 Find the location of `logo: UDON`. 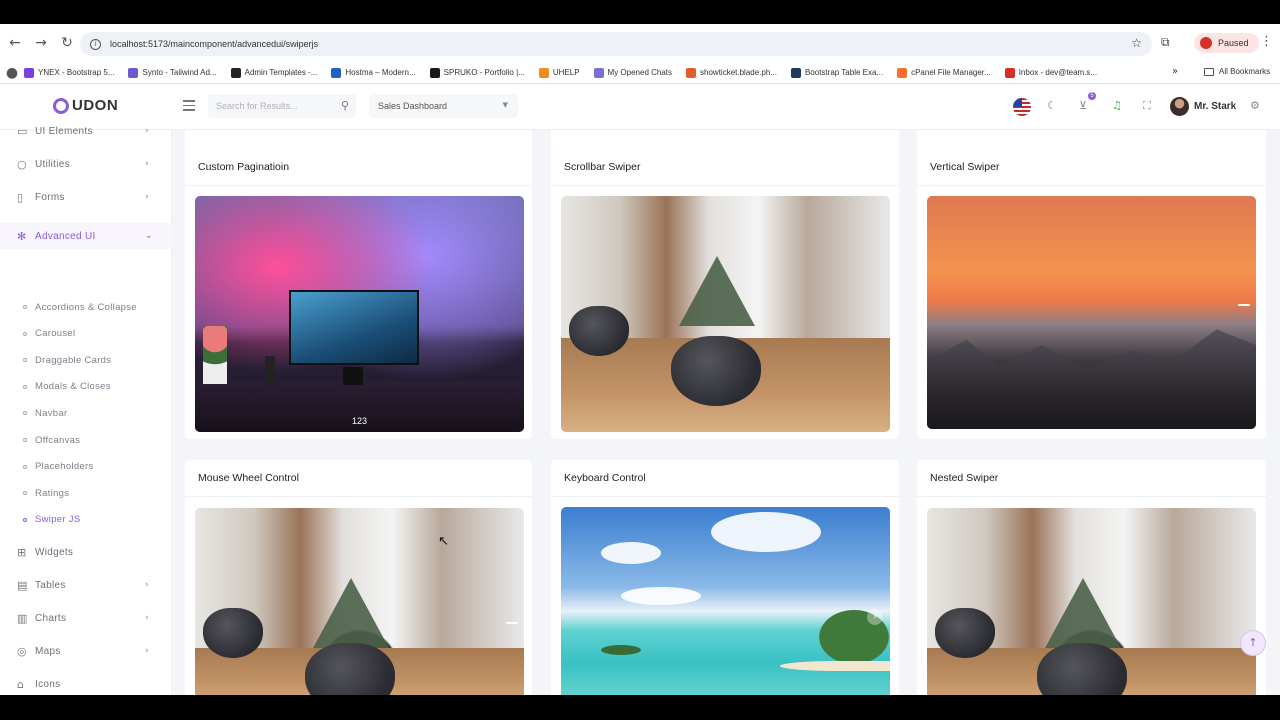

logo: UDON is located at coordinates (85, 105).